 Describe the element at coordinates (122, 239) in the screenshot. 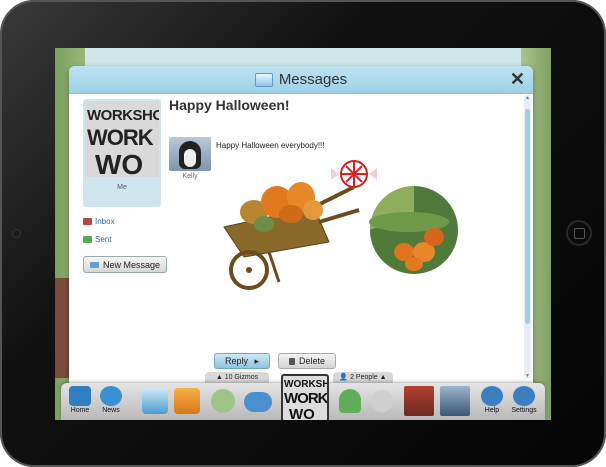

I see `sidebar-item-sent: Sent` at that location.